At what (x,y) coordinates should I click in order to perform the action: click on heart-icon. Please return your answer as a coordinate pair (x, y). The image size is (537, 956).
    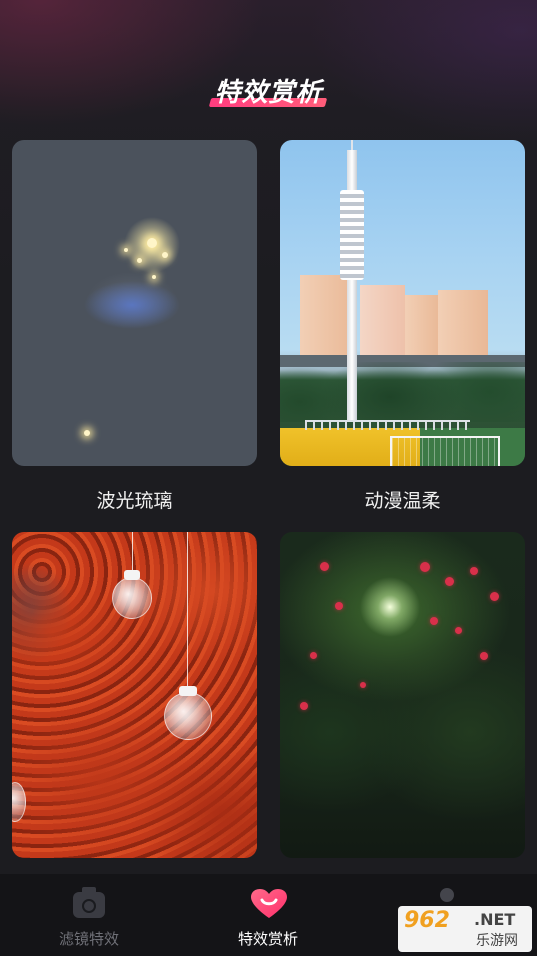
    Looking at the image, I should click on (268, 905).